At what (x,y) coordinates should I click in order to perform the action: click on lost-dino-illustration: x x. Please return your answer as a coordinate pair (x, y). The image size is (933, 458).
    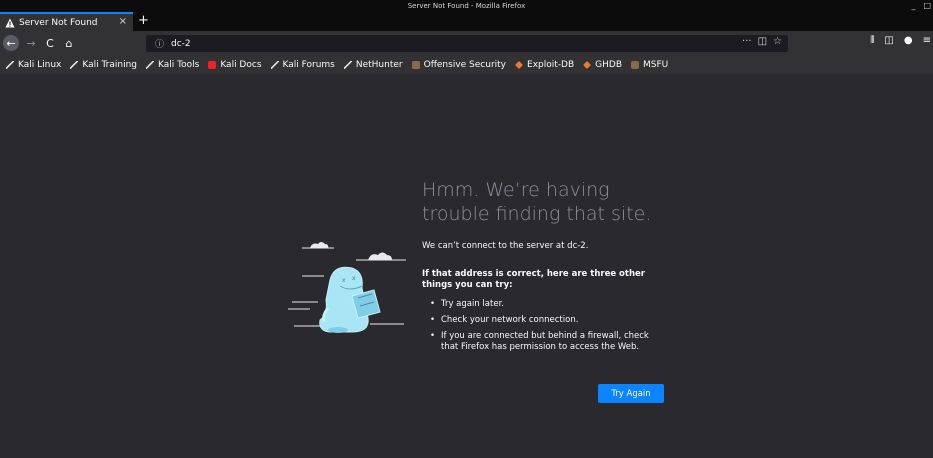
    Looking at the image, I should click on (347, 287).